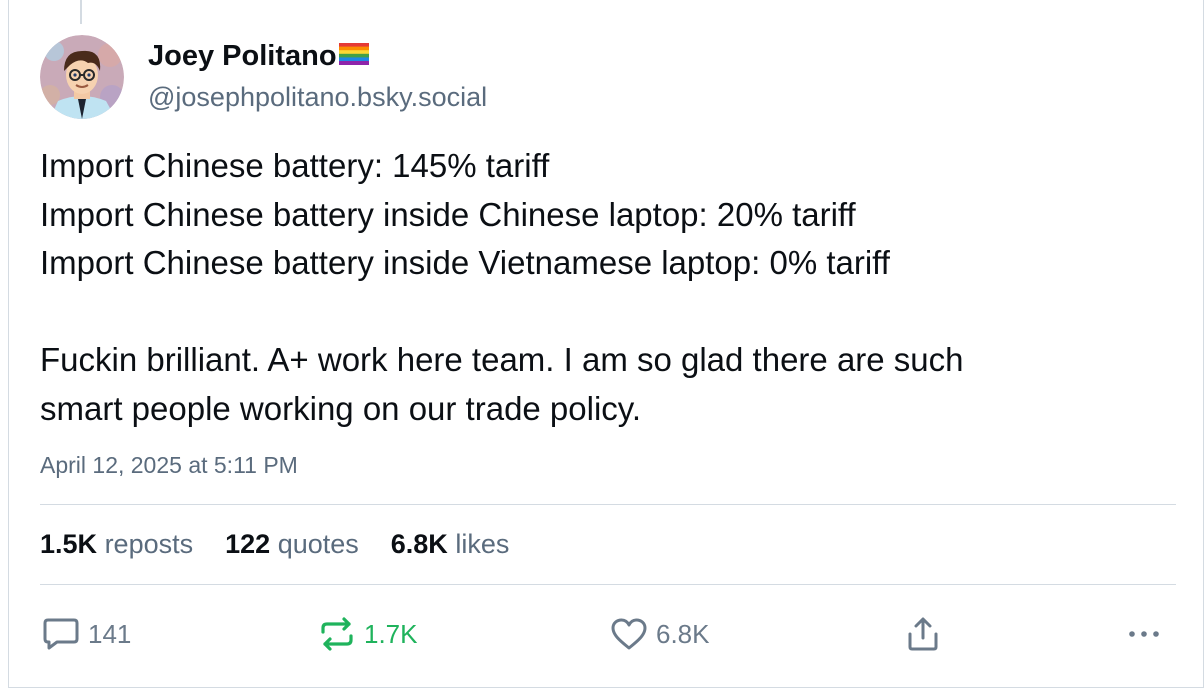 The width and height of the screenshot is (1204, 696). I want to click on speech-bubble-icon, so click(61, 634).